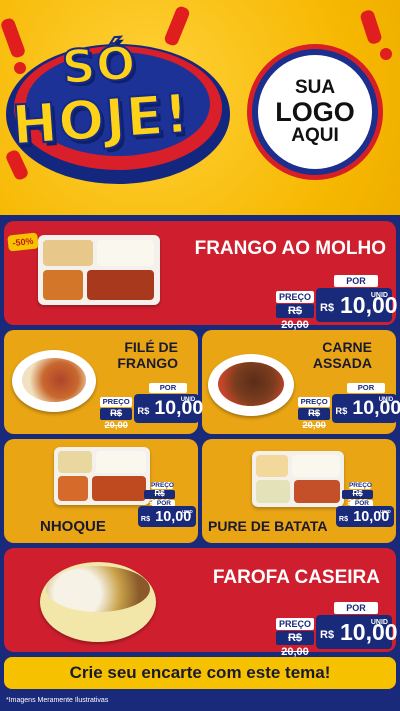 The height and width of the screenshot is (711, 400). I want to click on food-image-bowl, so click(98, 602).